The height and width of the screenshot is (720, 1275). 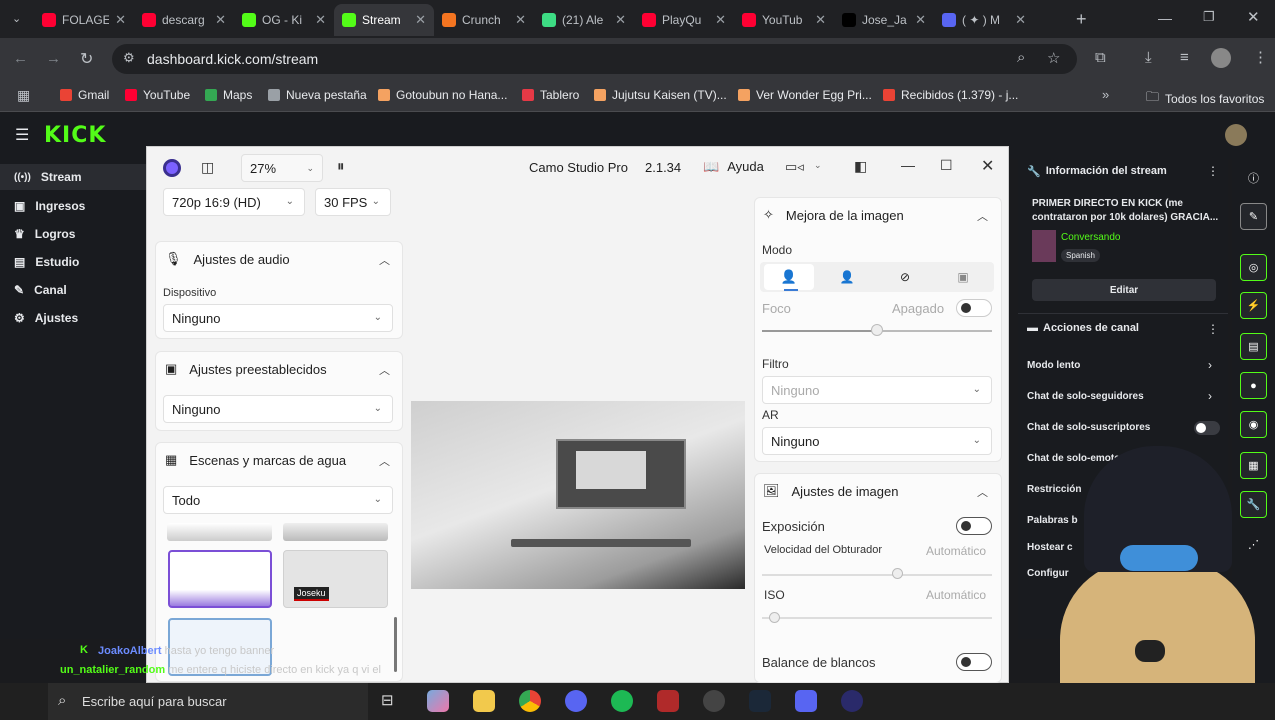 I want to click on forward-arrow-icon: →, so click(x=53, y=58).